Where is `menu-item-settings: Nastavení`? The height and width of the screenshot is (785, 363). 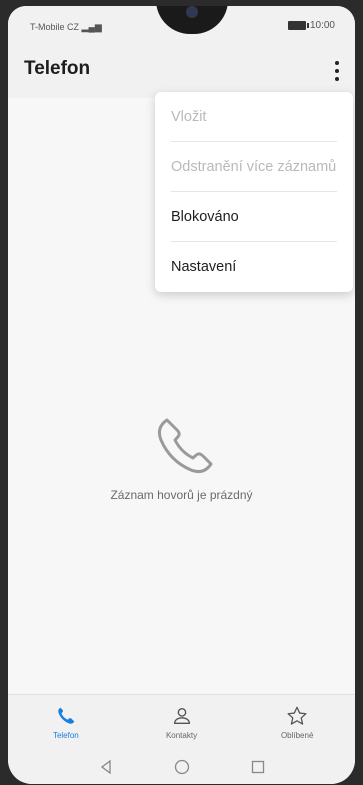 menu-item-settings: Nastavení is located at coordinates (254, 267).